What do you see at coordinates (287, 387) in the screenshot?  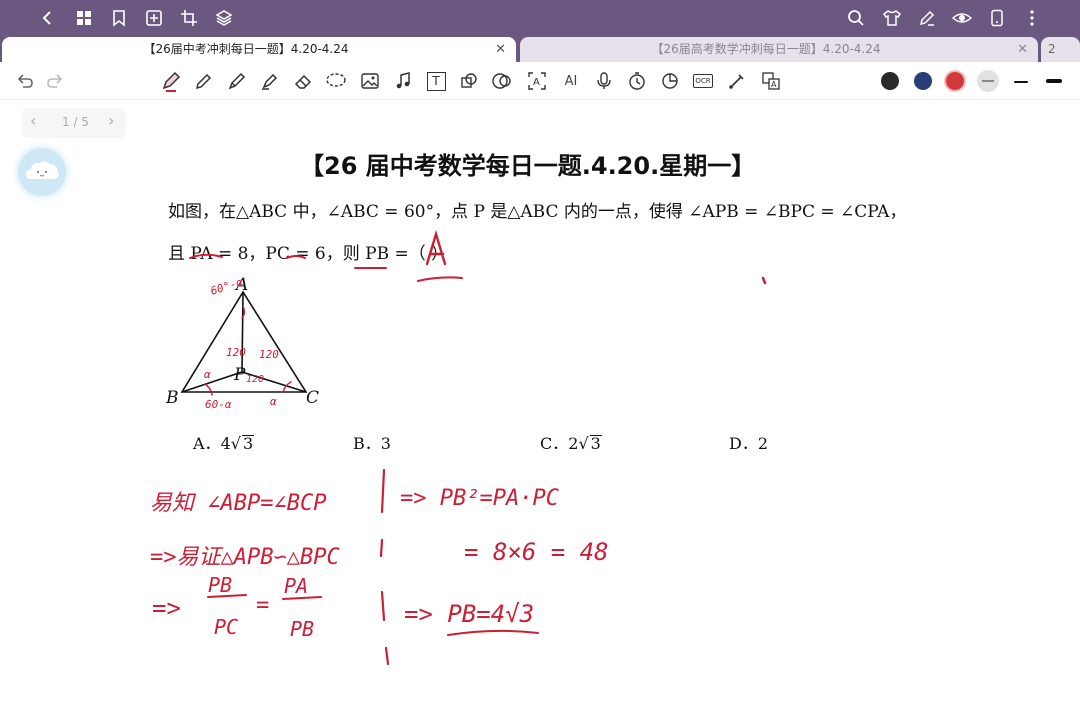 I see `angle-arc-c` at bounding box center [287, 387].